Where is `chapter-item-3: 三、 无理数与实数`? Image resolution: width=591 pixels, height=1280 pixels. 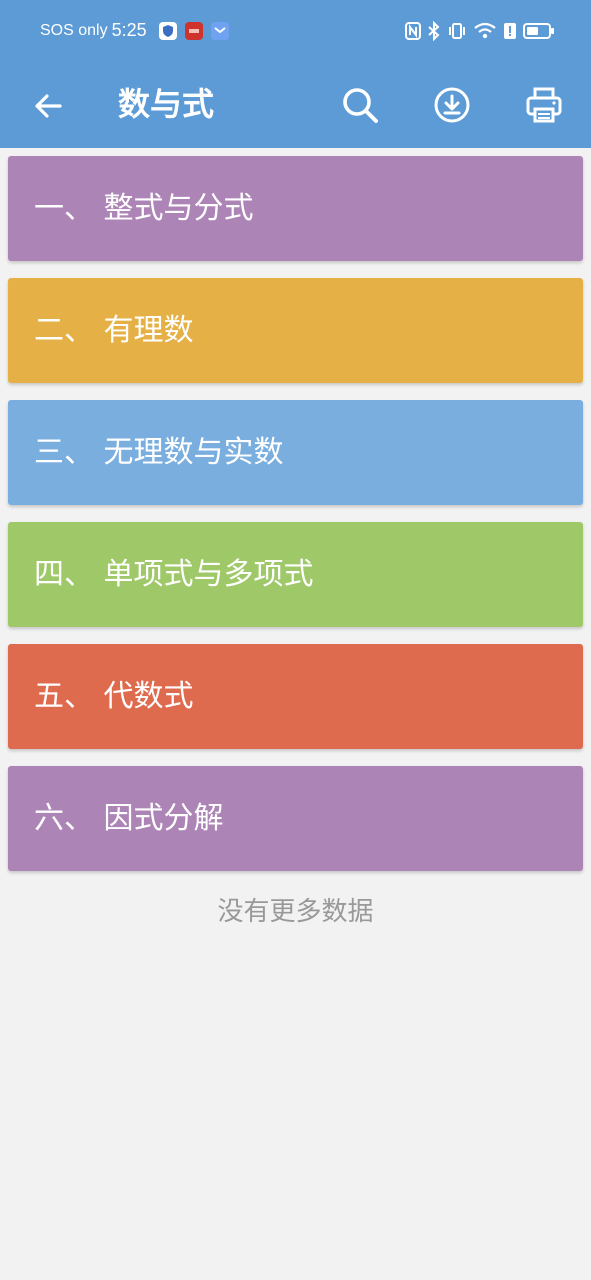 chapter-item-3: 三、 无理数与实数 is located at coordinates (295, 452).